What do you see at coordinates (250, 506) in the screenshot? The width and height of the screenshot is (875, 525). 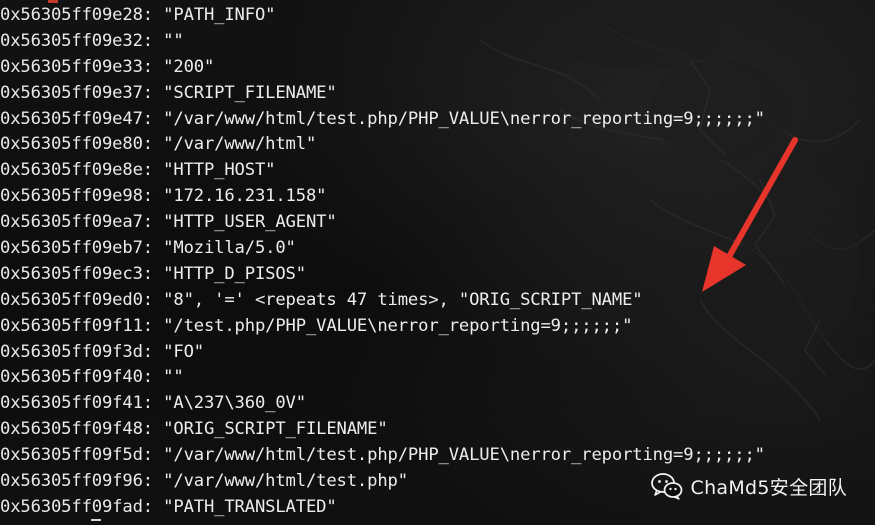 I see `memory-string: "PATH_TRANSLATED"` at bounding box center [250, 506].